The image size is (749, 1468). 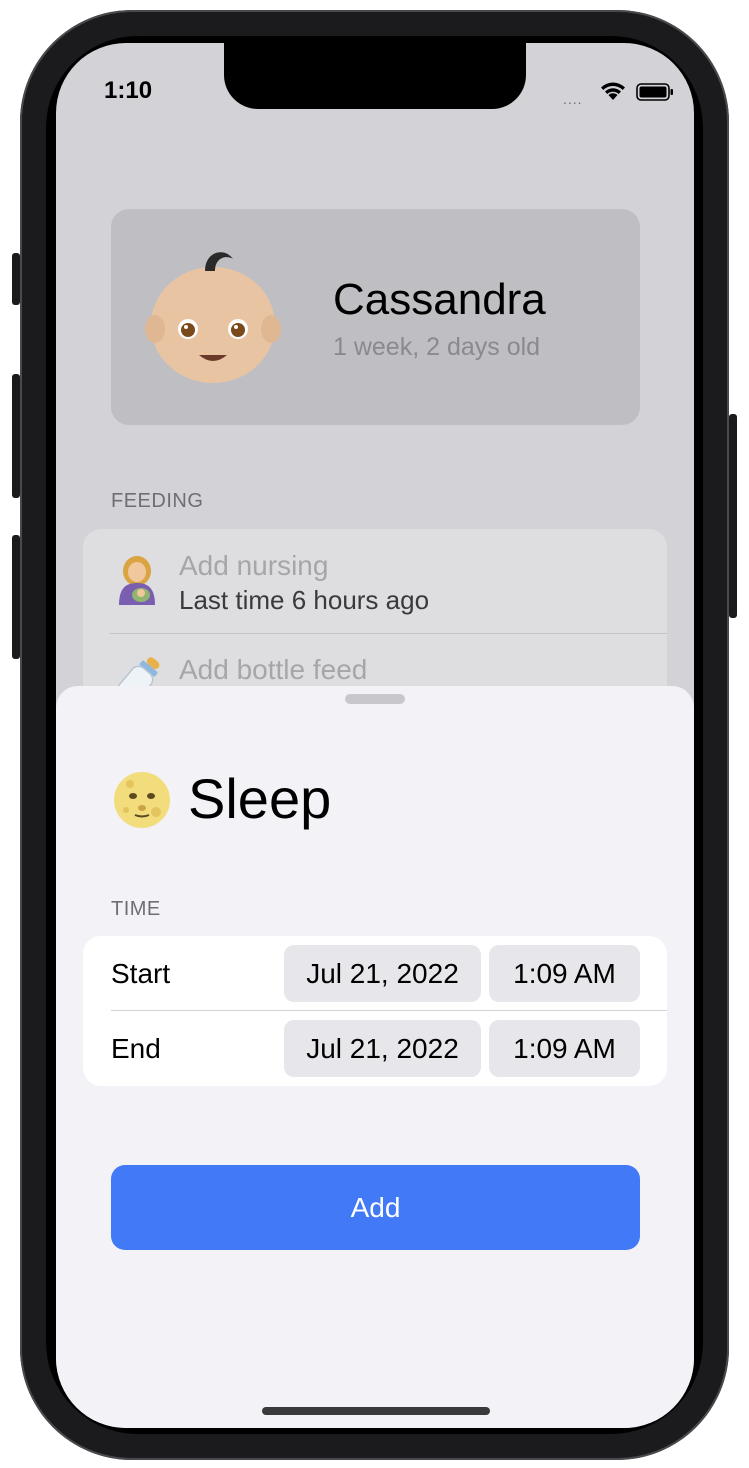 What do you see at coordinates (16, 279) in the screenshot?
I see `mute-switch` at bounding box center [16, 279].